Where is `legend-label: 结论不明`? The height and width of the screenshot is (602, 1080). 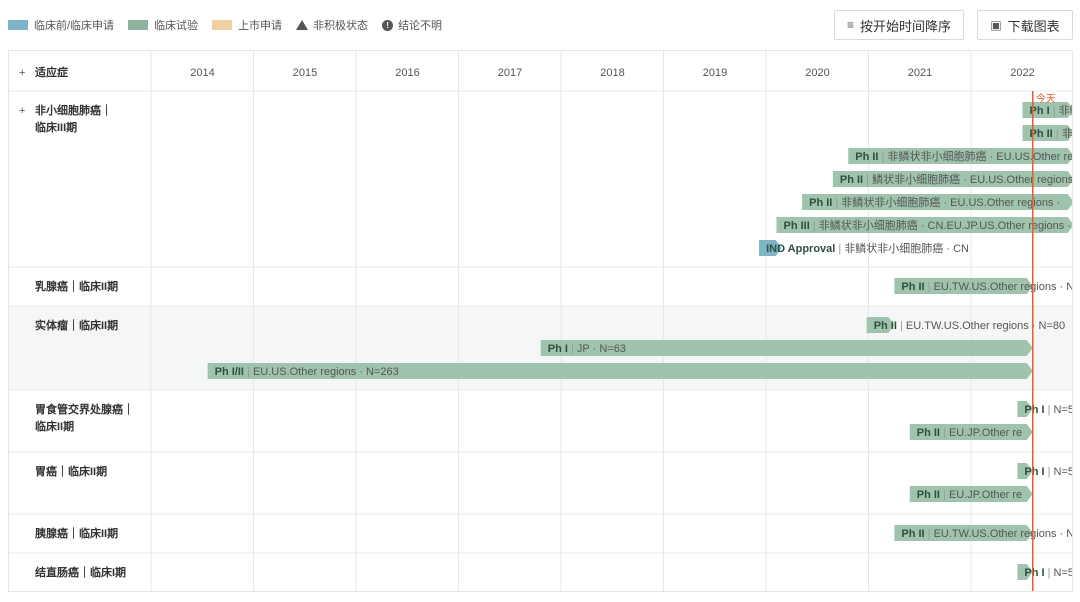 legend-label: 结论不明 is located at coordinates (420, 26).